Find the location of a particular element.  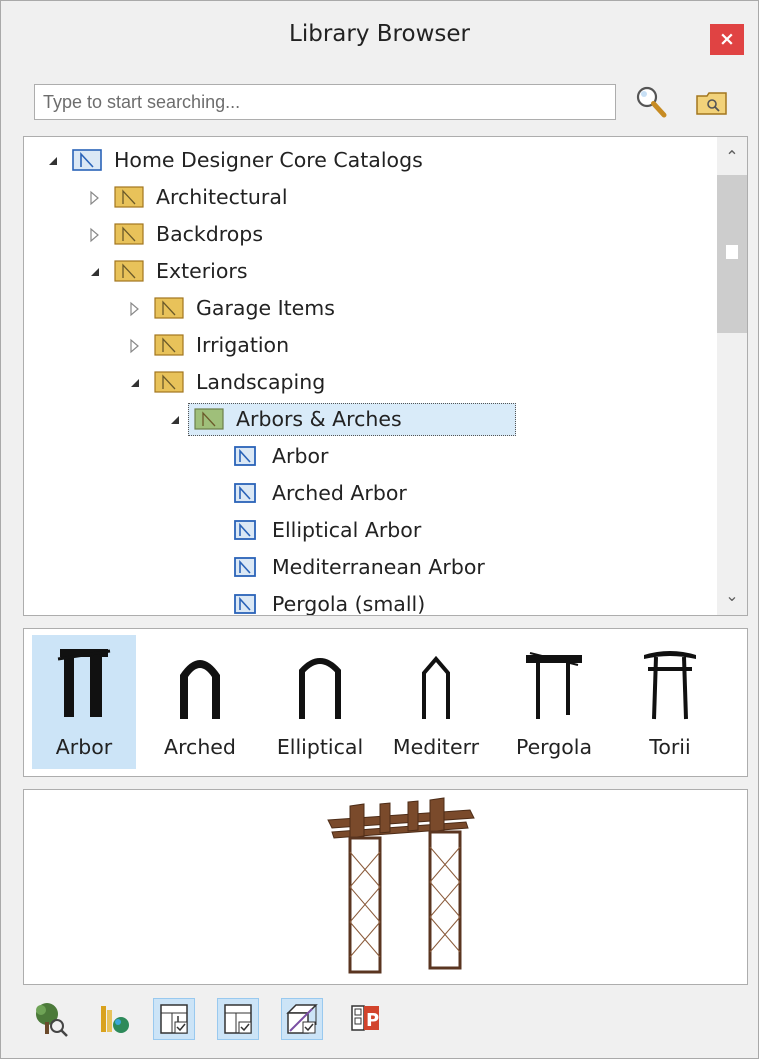

scrollbar-grip is located at coordinates (732, 252).